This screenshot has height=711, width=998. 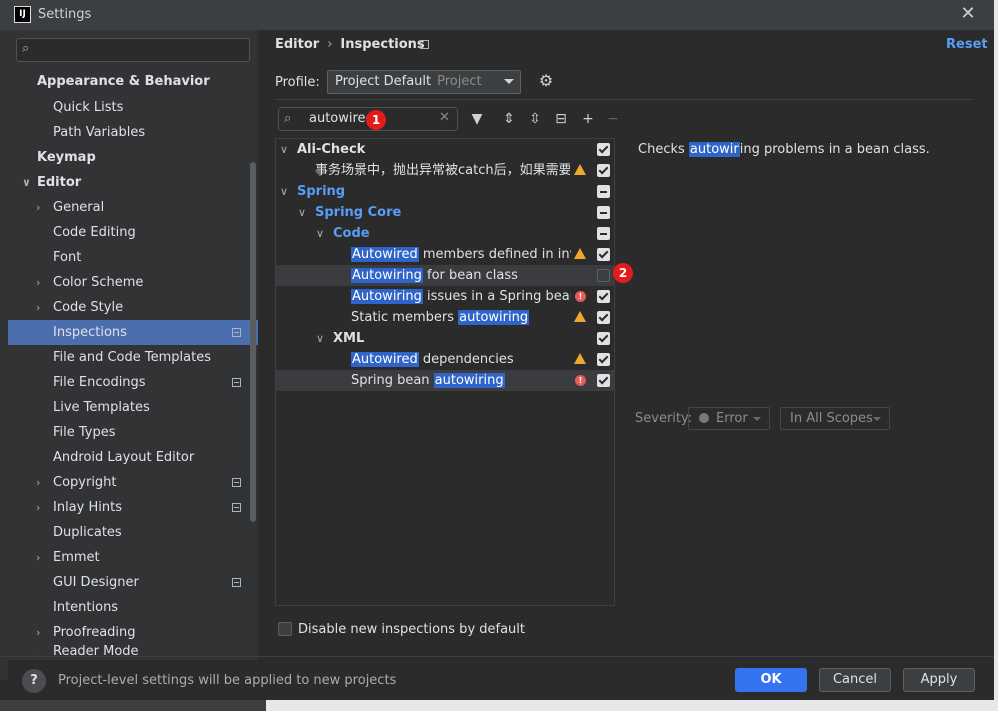 I want to click on sidebar-item-color-scheme: › Color Scheme, so click(x=133, y=282).